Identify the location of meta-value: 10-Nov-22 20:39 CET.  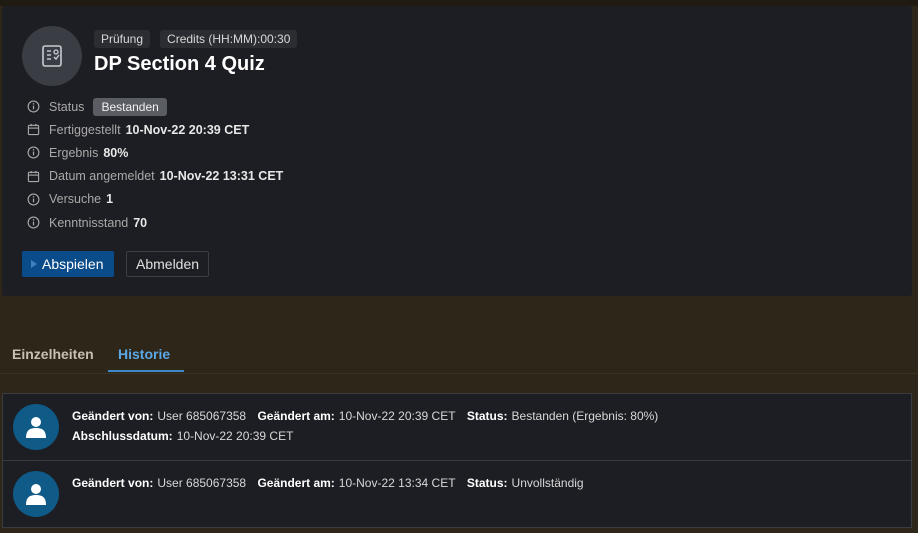
(187, 129).